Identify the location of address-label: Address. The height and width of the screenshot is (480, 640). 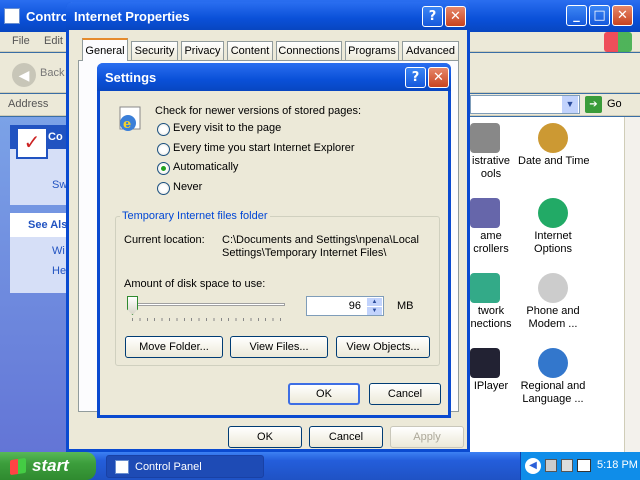
(28, 104).